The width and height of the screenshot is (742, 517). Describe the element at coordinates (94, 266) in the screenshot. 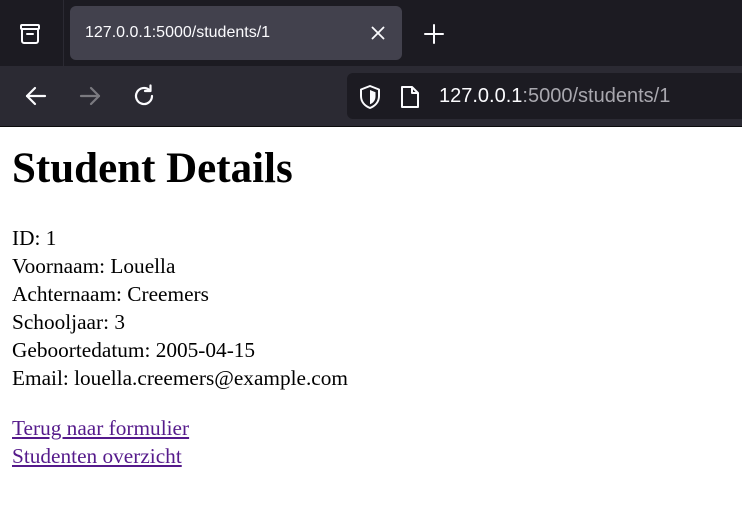

I see `field-voornaam: Voornaam: Louella` at that location.